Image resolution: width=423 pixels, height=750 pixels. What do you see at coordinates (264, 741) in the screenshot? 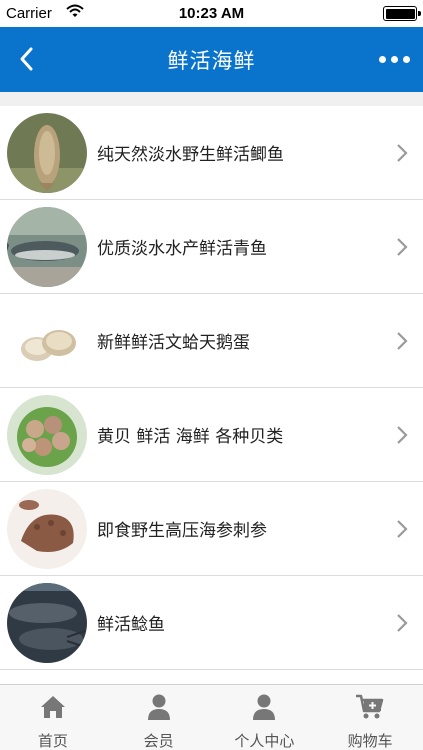
I see `tab-label: 个人中心` at bounding box center [264, 741].